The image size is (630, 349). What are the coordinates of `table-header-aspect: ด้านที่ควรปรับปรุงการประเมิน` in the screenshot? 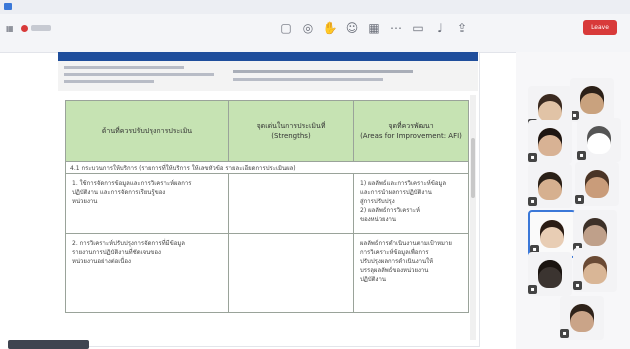 It's located at (147, 131).